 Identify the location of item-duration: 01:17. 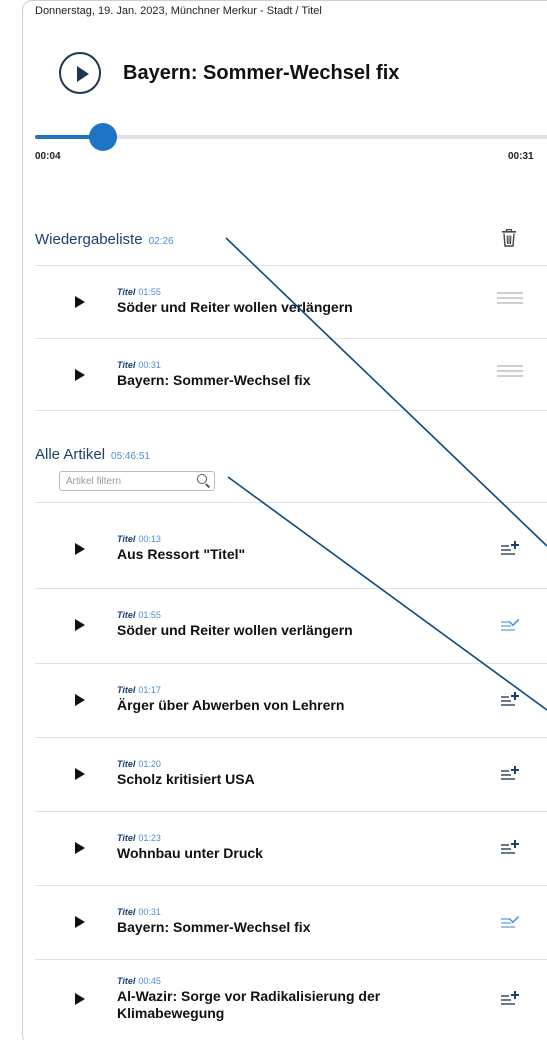
(149, 690).